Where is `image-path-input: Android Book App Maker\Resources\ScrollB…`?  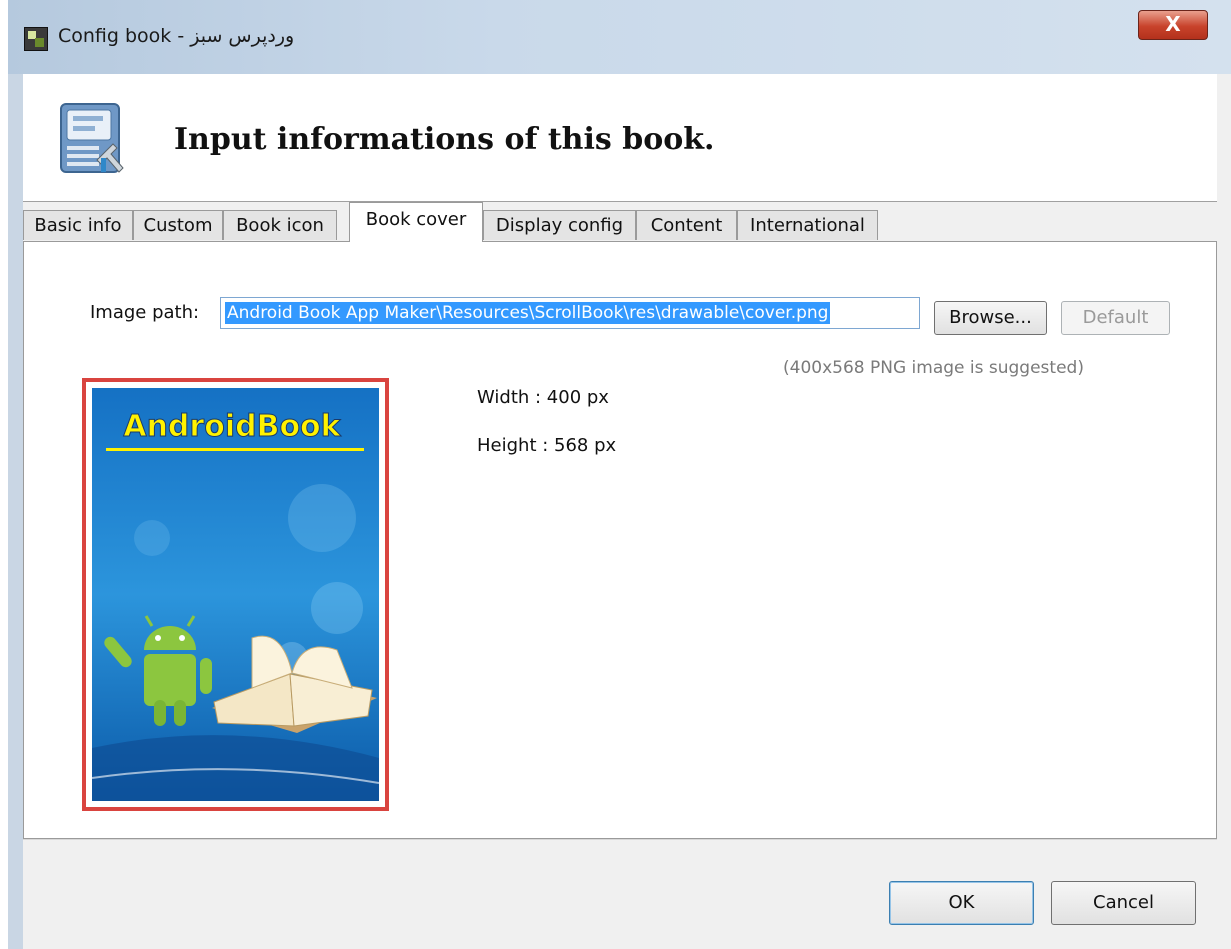
image-path-input: Android Book App Maker\Resources\ScrollB… is located at coordinates (570, 313).